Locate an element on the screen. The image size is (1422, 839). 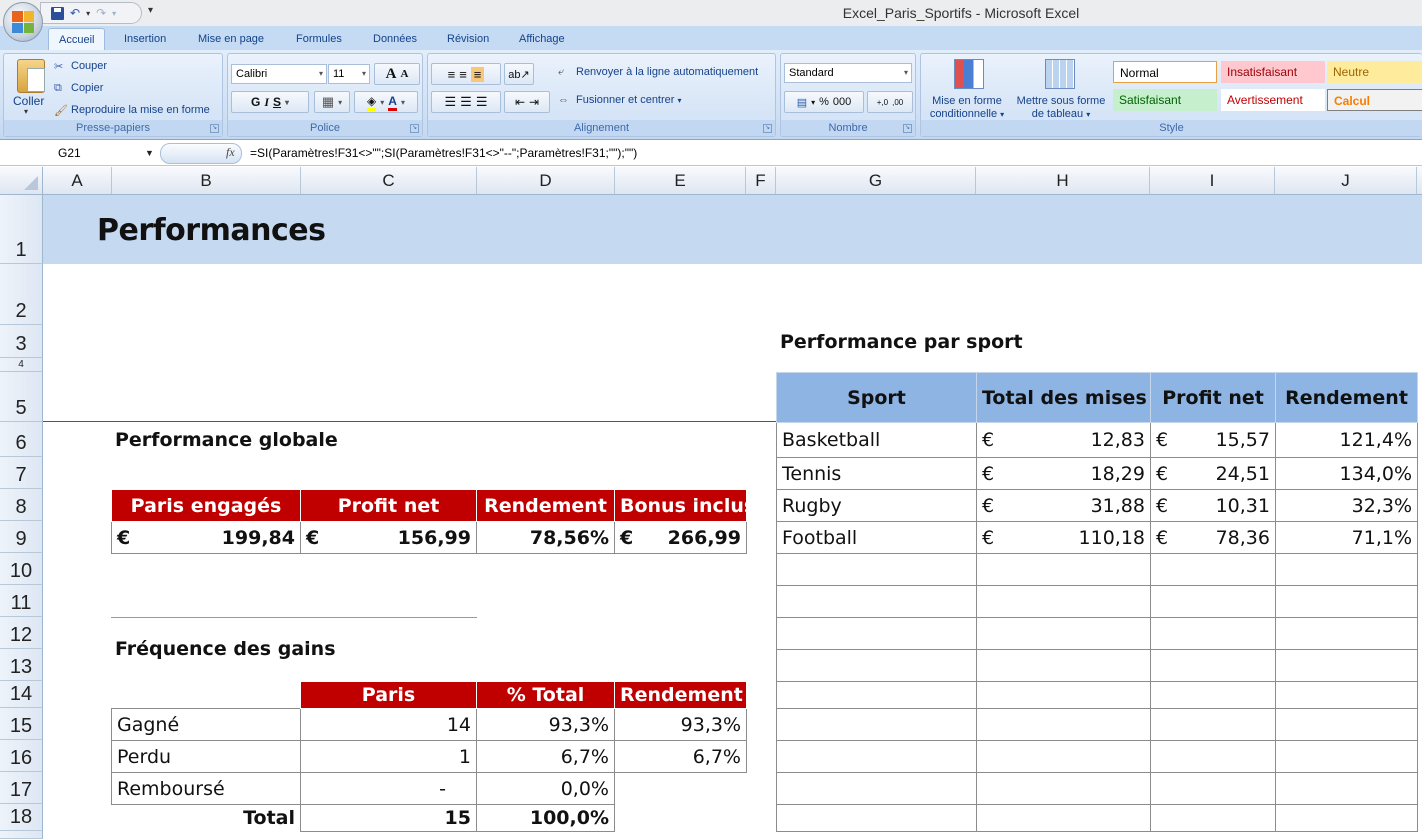
copy-button: Copier is located at coordinates (87, 88).